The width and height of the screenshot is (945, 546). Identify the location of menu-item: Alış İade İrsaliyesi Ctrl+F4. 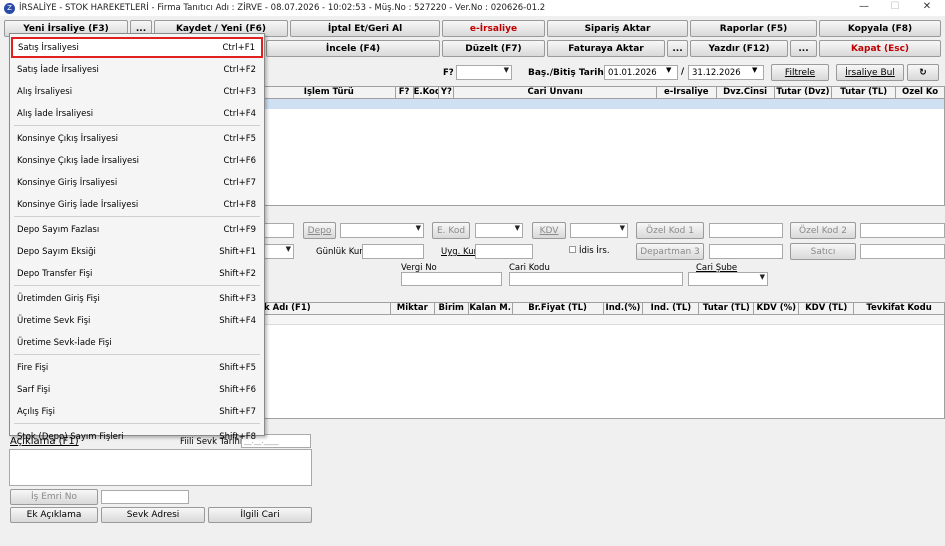
(137, 113).